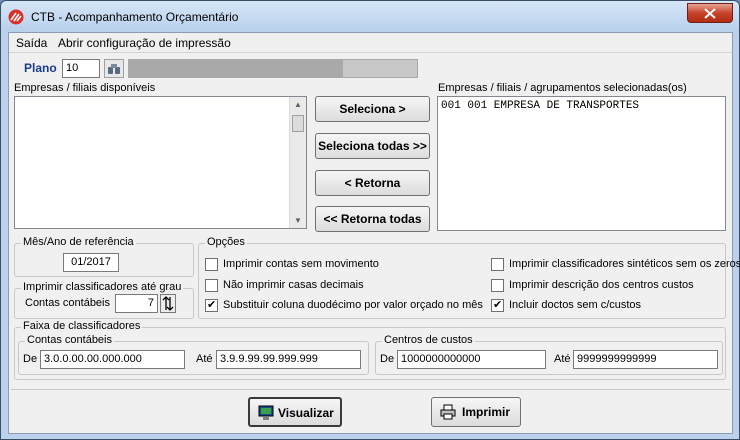  I want to click on menu-bar: Saída Abrir configuração de impressão, so click(370, 43).